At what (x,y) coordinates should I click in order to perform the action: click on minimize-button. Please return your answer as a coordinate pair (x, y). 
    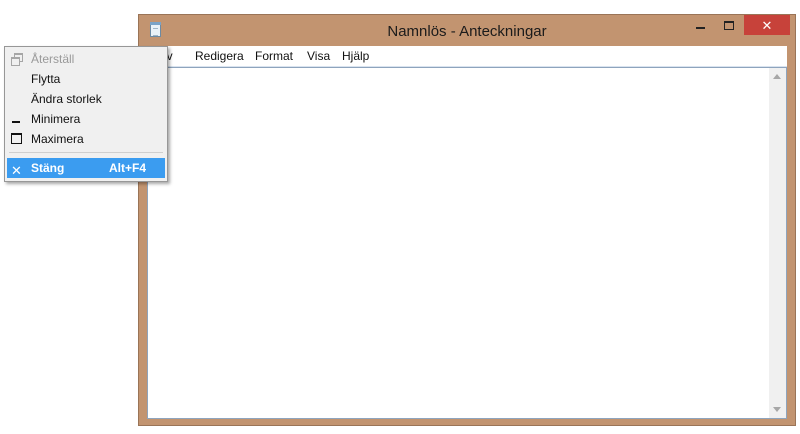
    Looking at the image, I should click on (700, 25).